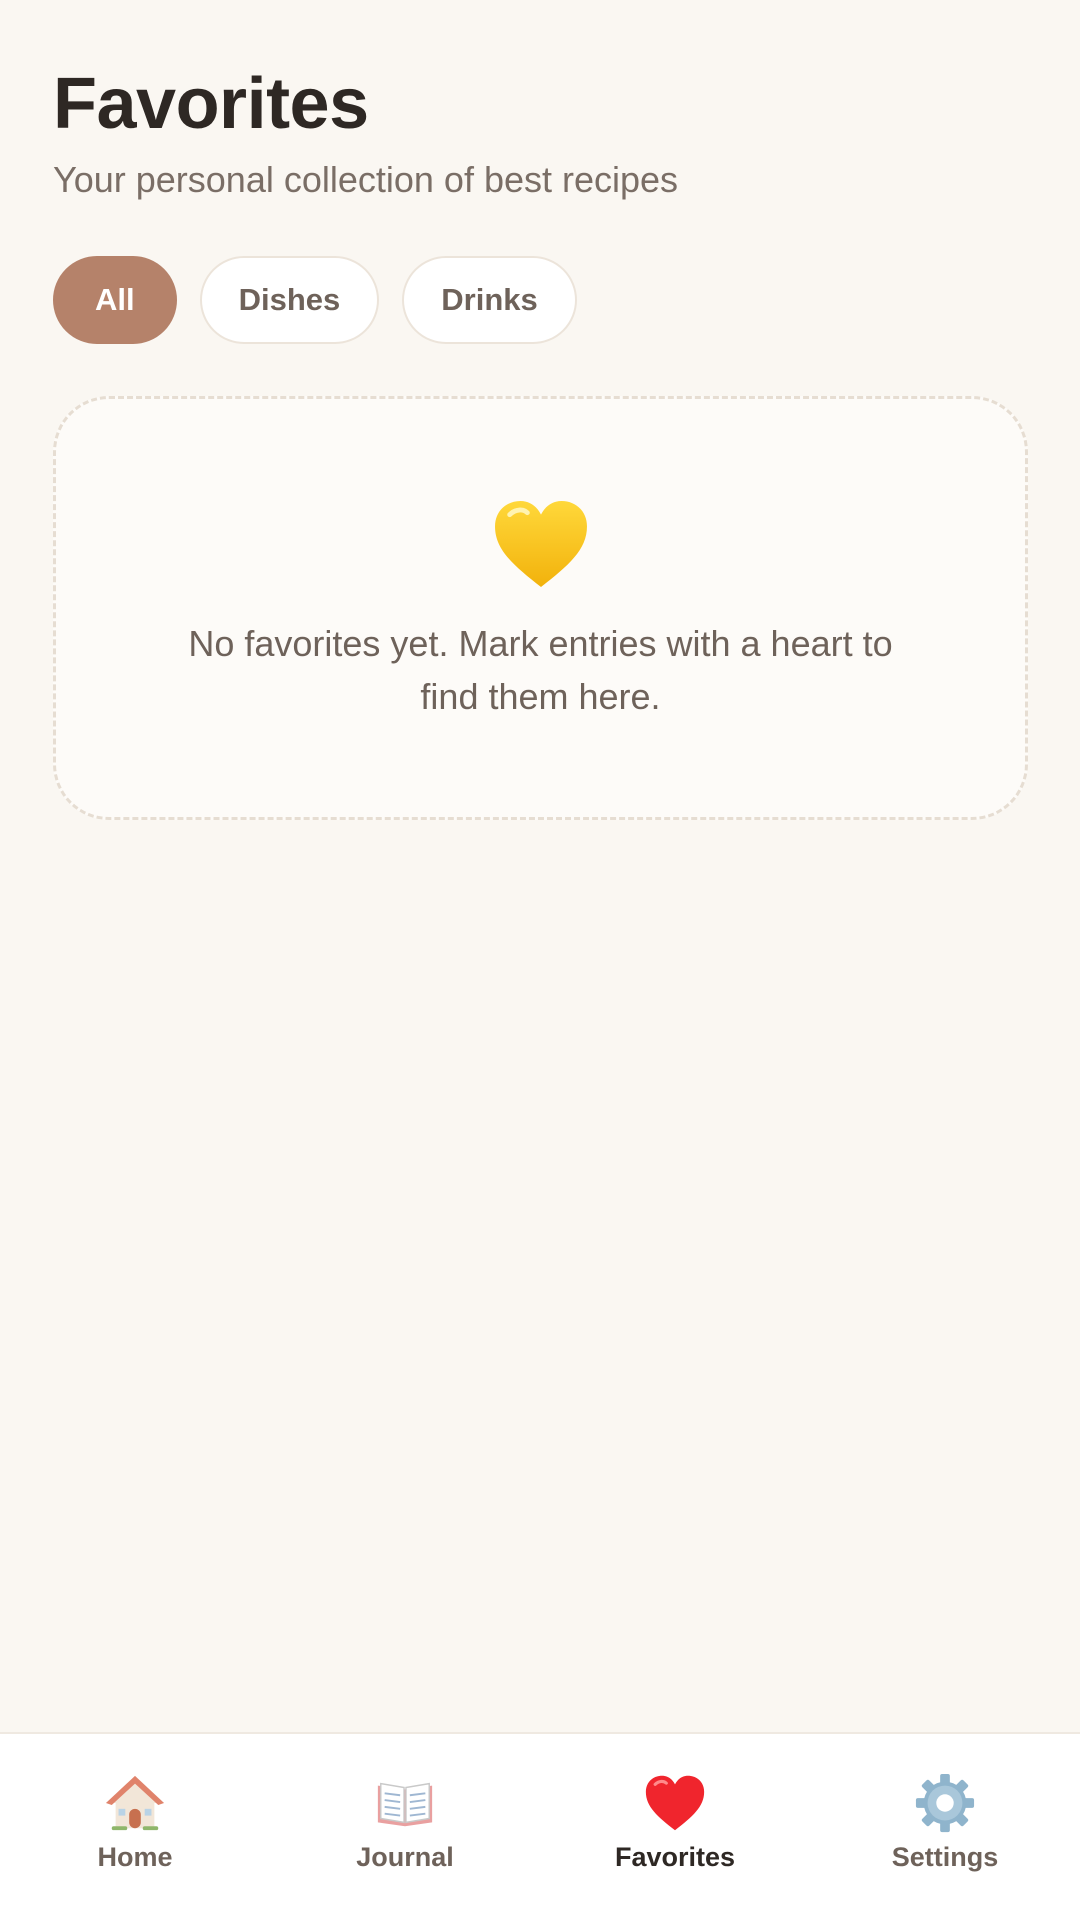 This screenshot has width=1080, height=1920. I want to click on bottom-navigation: Home Journal Favorites Settings, so click(540, 1826).